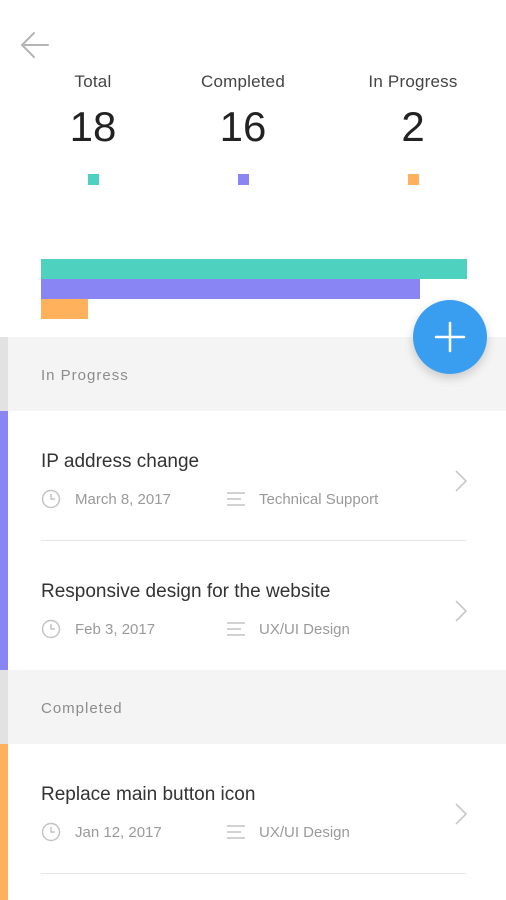  Describe the element at coordinates (118, 832) in the screenshot. I see `task-date: Jan 12, 2017` at that location.